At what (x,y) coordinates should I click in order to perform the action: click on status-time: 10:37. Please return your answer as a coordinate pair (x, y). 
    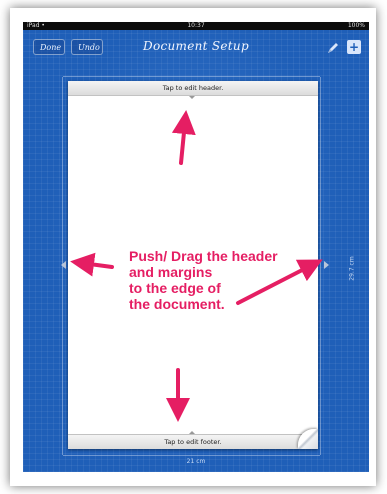
    Looking at the image, I should click on (196, 25).